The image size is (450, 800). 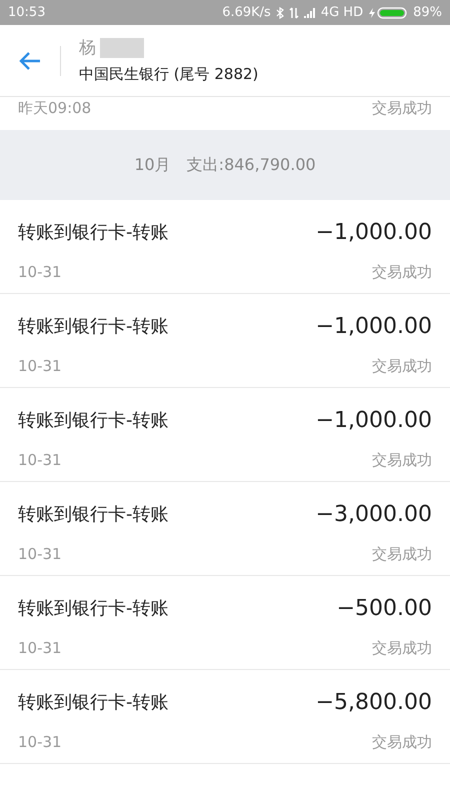 What do you see at coordinates (87, 48) in the screenshot?
I see `account-name: 杨` at bounding box center [87, 48].